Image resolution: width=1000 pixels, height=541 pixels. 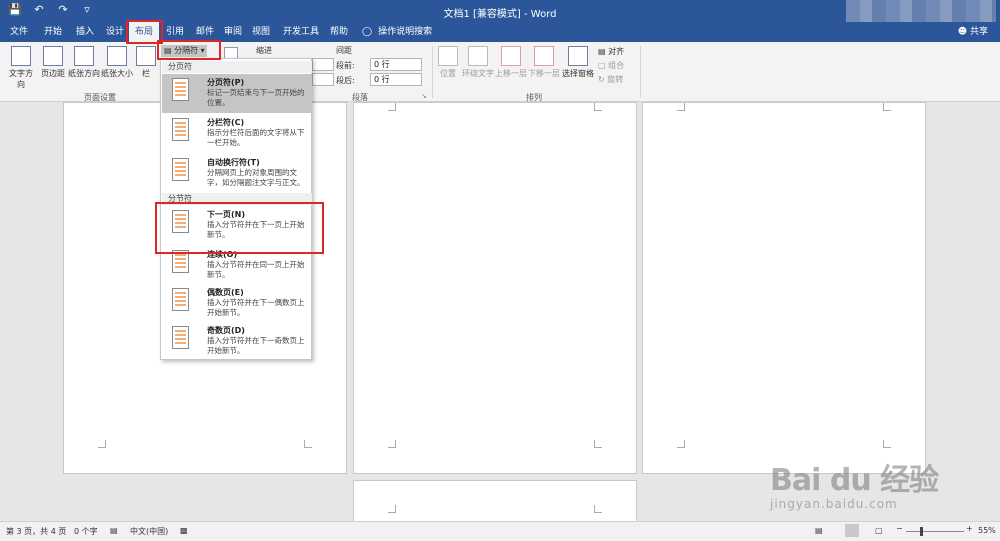 What do you see at coordinates (345, 65) in the screenshot?
I see `spacing-before-label: 段前:` at bounding box center [345, 65].